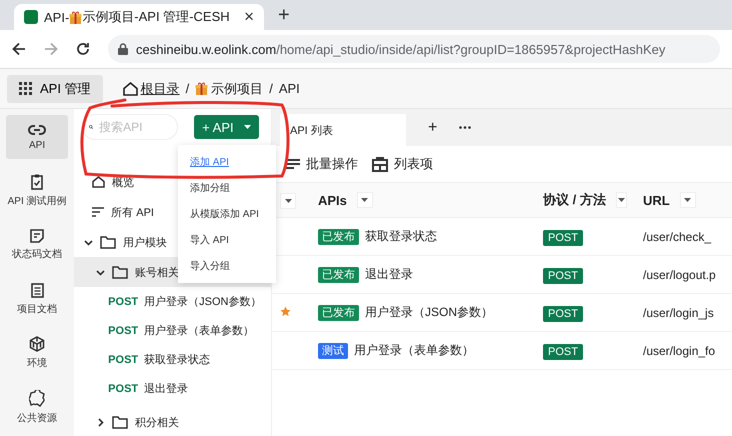 The image size is (732, 436). Describe the element at coordinates (285, 311) in the screenshot. I see `star-icon` at that location.